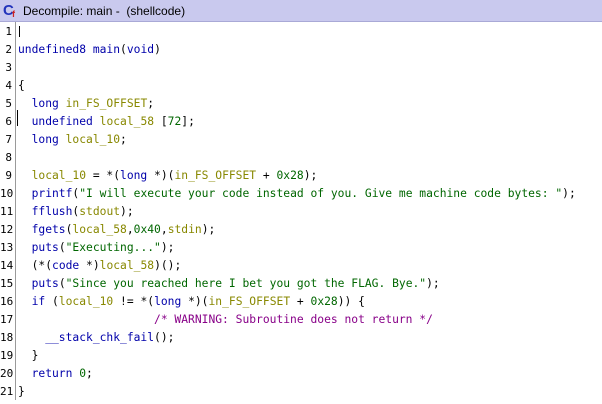 The width and height of the screenshot is (602, 404). What do you see at coordinates (35, 265) in the screenshot?
I see `code-token: (*(` at bounding box center [35, 265].